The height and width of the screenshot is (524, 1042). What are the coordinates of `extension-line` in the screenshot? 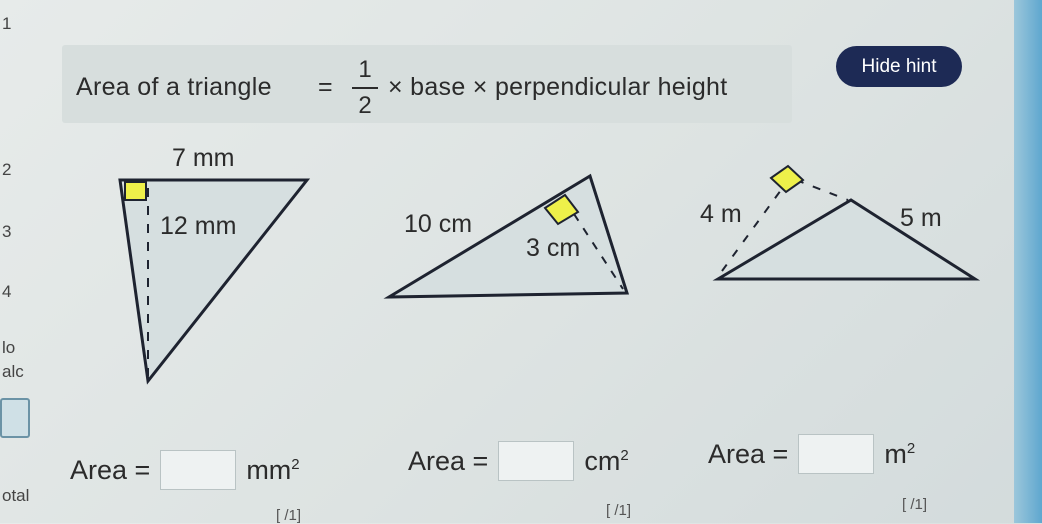 It's located at (822, 190).